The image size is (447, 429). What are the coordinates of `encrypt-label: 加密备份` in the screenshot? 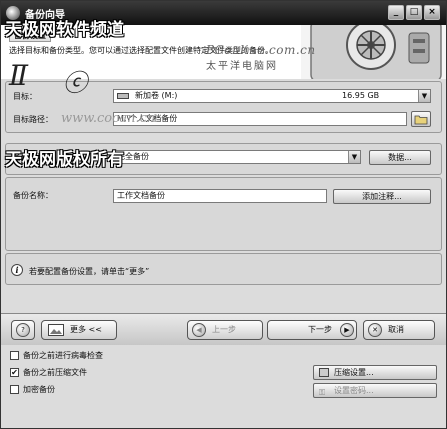 It's located at (39, 389).